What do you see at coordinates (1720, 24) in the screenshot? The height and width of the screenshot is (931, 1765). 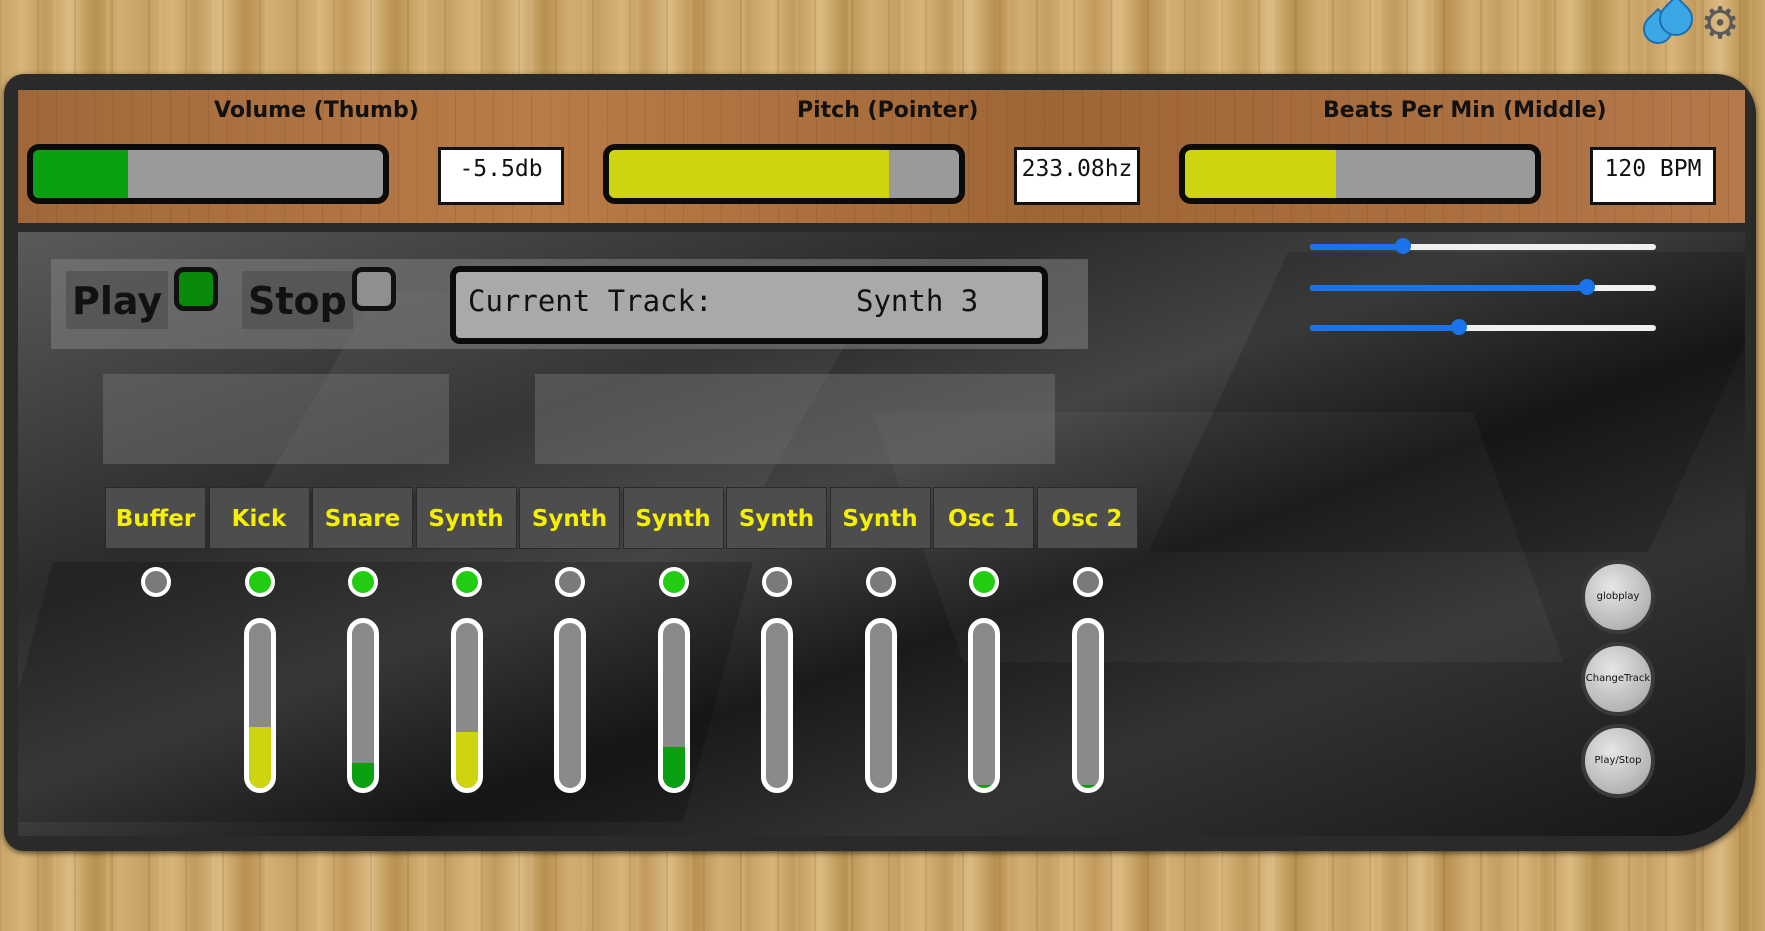 I see `gear-icon: ⚙` at bounding box center [1720, 24].